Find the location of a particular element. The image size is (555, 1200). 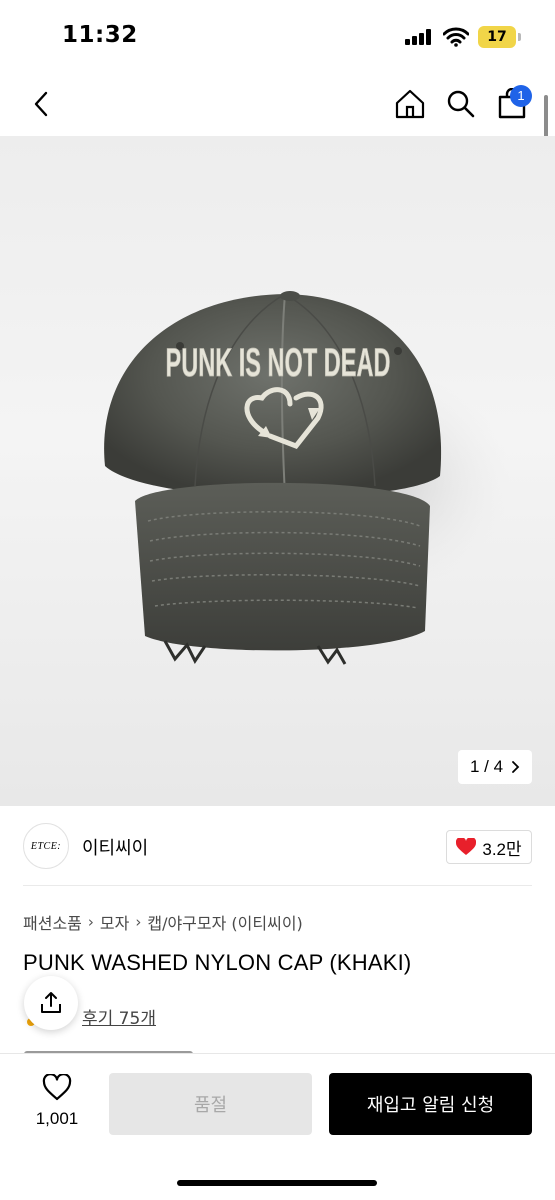

home-button is located at coordinates (410, 104).